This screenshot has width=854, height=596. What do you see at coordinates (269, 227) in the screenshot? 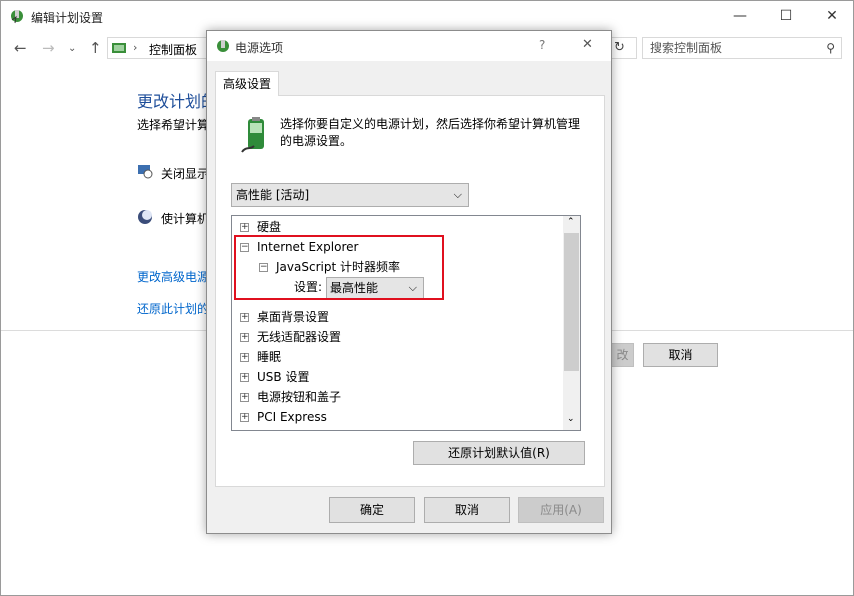
I see `tree-item-label: 硬盘` at bounding box center [269, 227].